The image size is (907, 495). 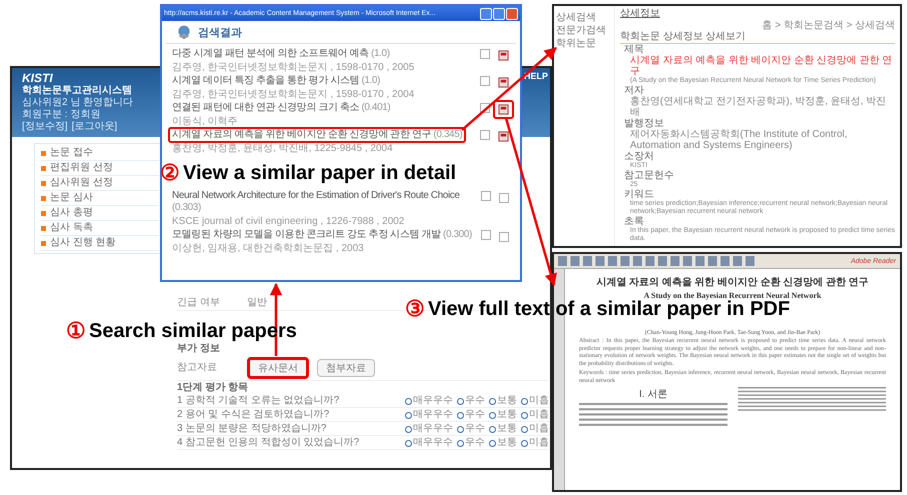 What do you see at coordinates (738, 140) in the screenshot?
I see `field-value: 제어자동화시스템공학회(The Institute of Control, Automation and Systems Engineers)` at bounding box center [738, 140].